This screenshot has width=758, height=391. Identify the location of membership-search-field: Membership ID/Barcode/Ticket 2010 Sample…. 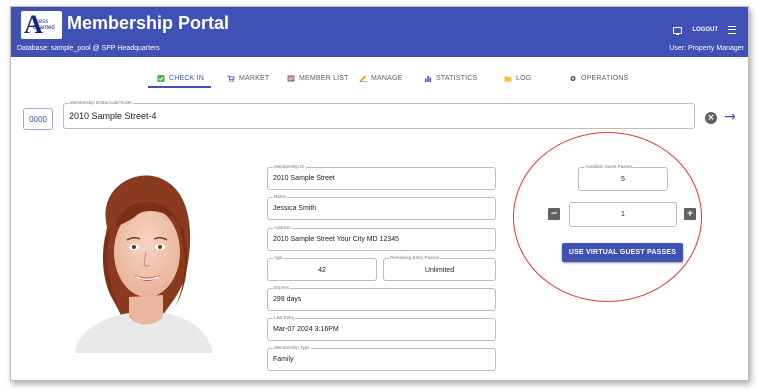
(379, 114).